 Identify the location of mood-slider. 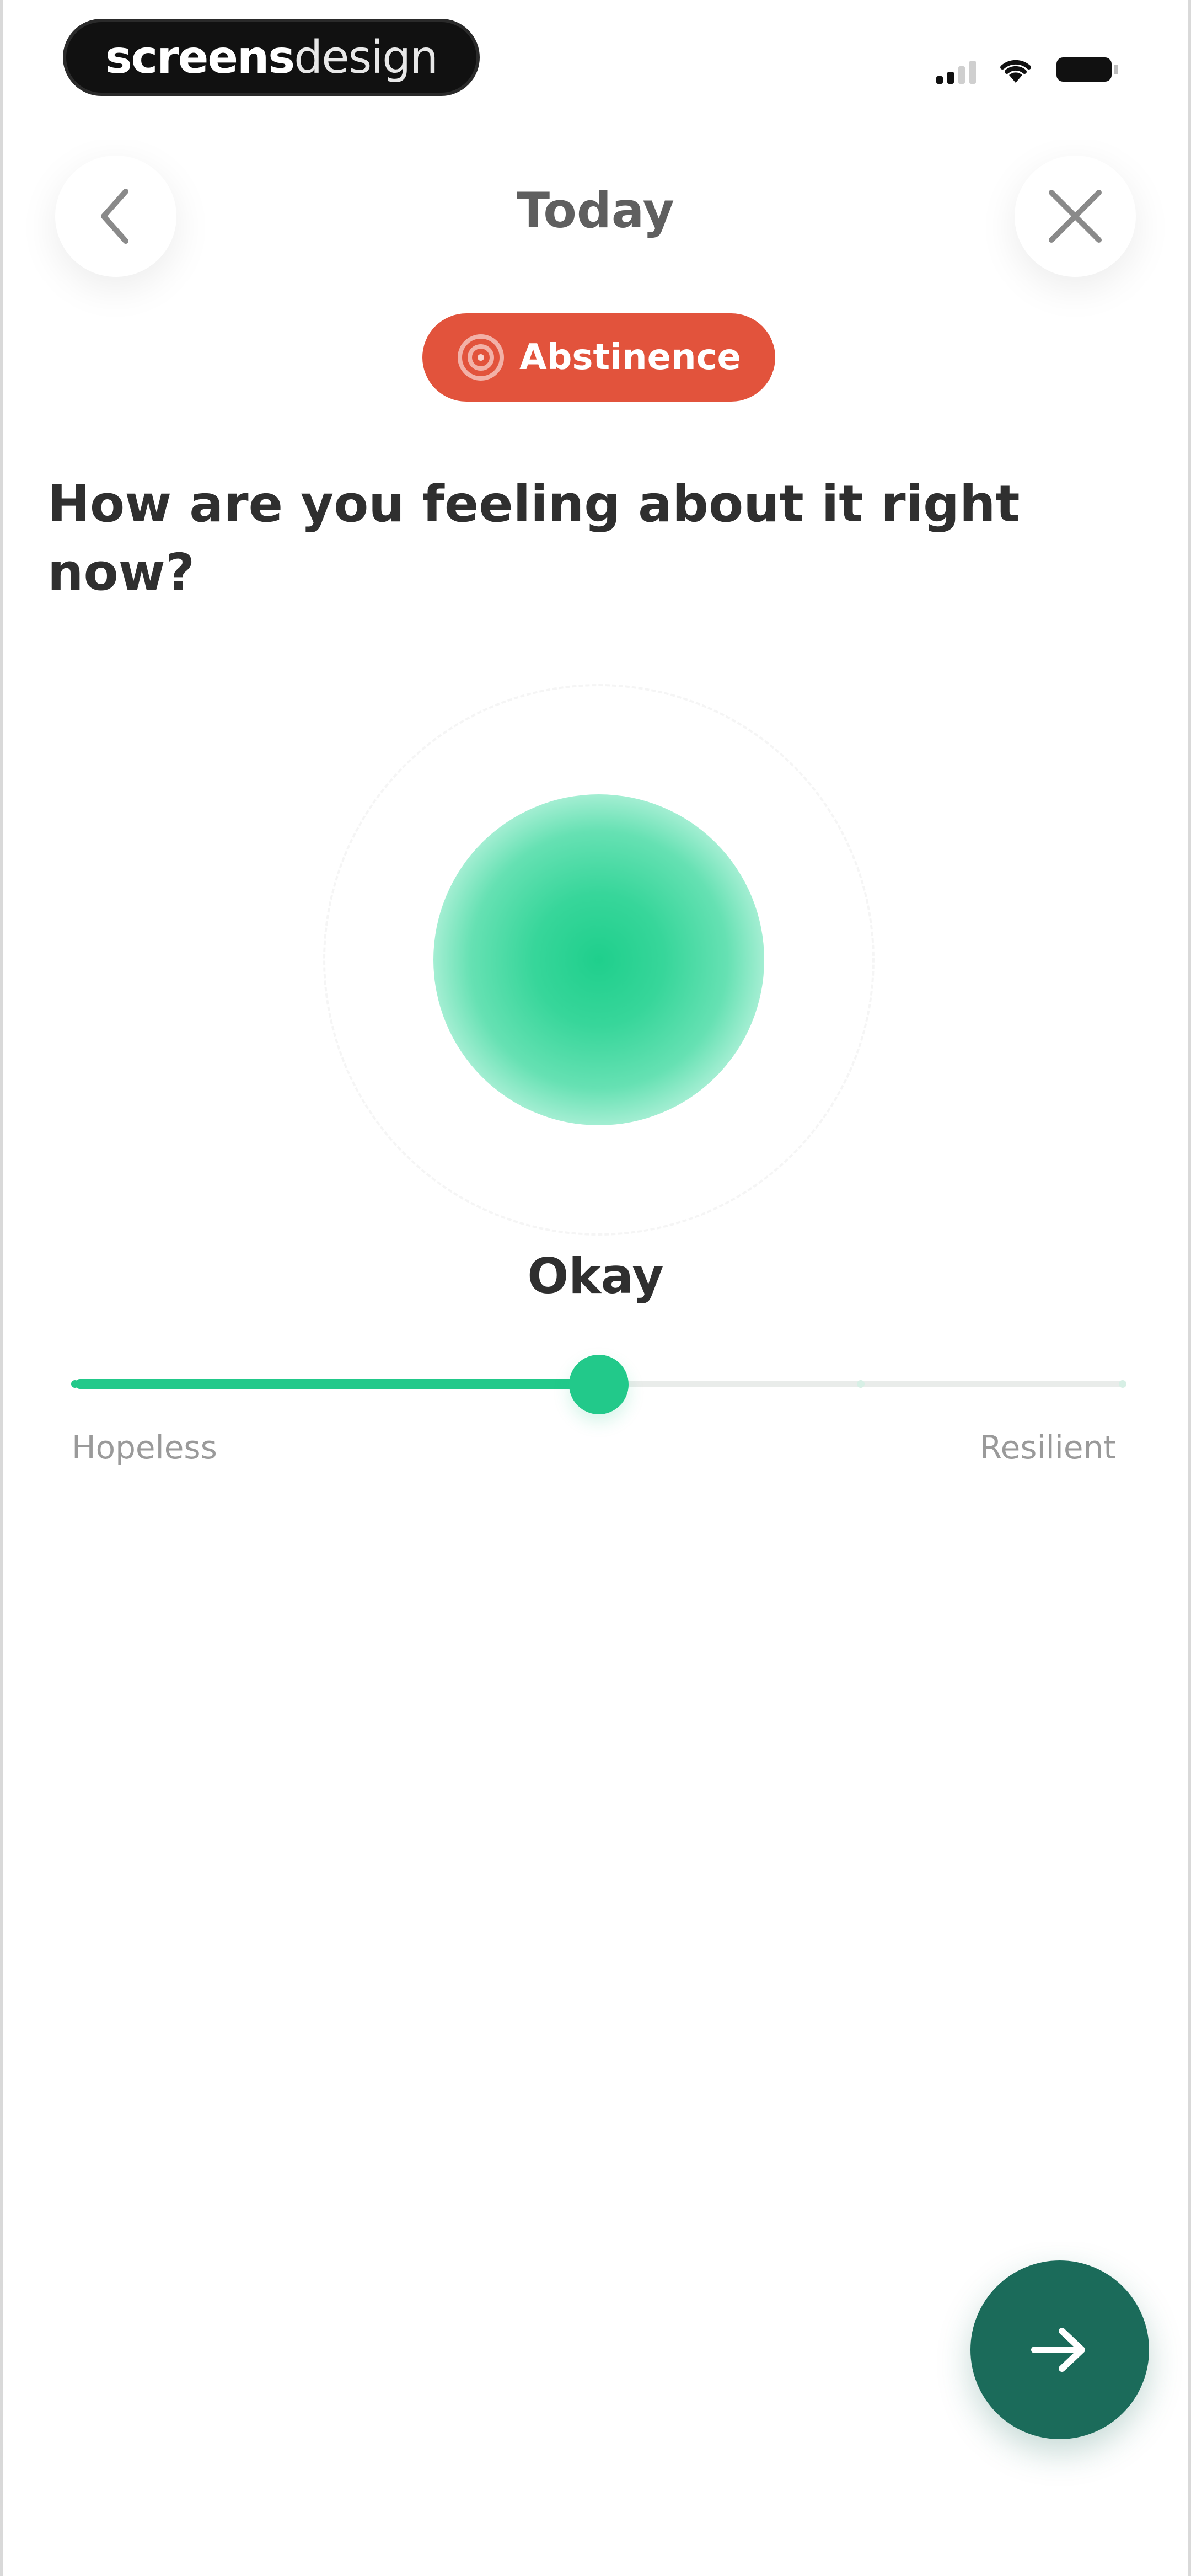
(598, 1384).